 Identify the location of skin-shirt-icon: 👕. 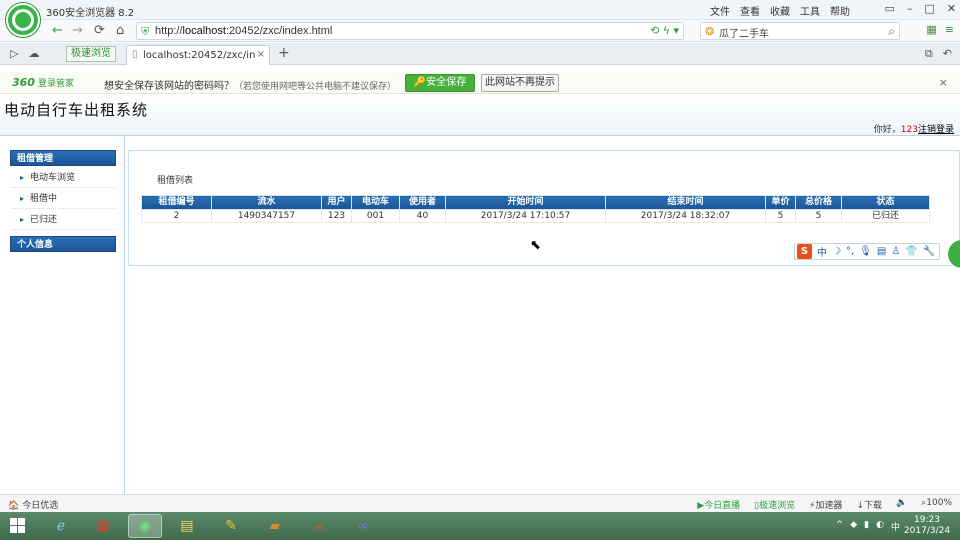
(911, 251).